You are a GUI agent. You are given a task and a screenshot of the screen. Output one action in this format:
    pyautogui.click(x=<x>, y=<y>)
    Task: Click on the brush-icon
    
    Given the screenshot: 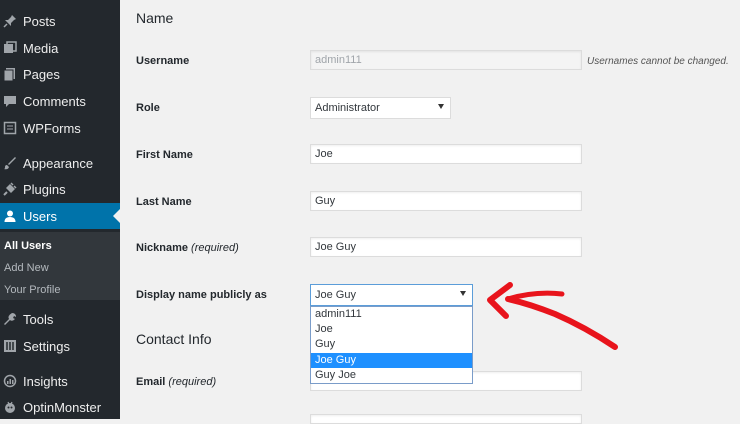 What is the action you would take?
    pyautogui.click(x=10, y=163)
    